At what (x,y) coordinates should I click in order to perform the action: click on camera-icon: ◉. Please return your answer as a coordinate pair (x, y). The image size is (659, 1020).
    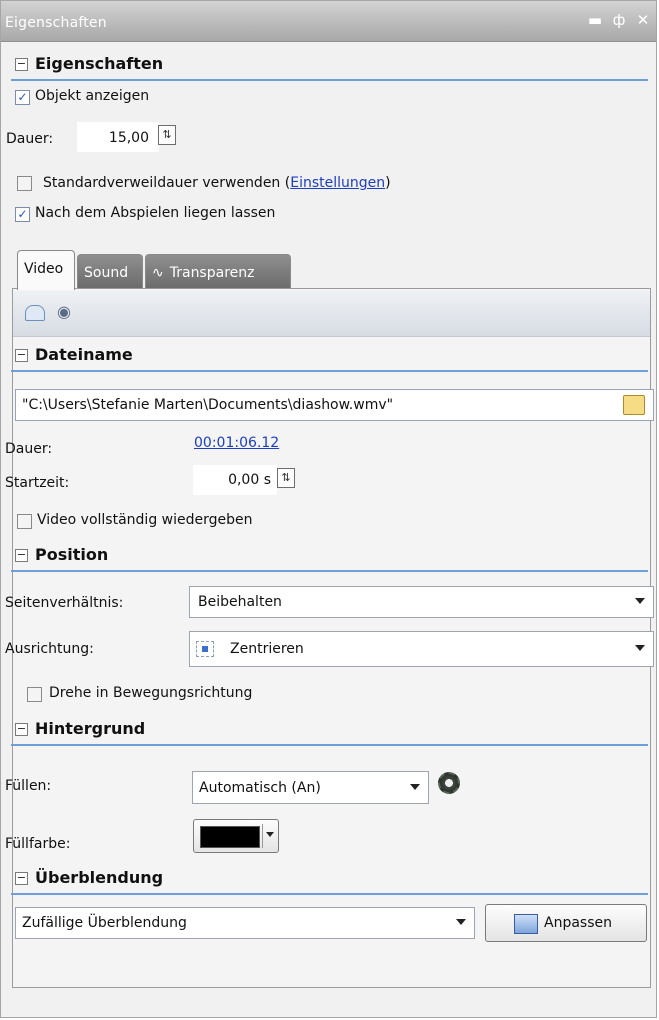
    Looking at the image, I should click on (66, 312).